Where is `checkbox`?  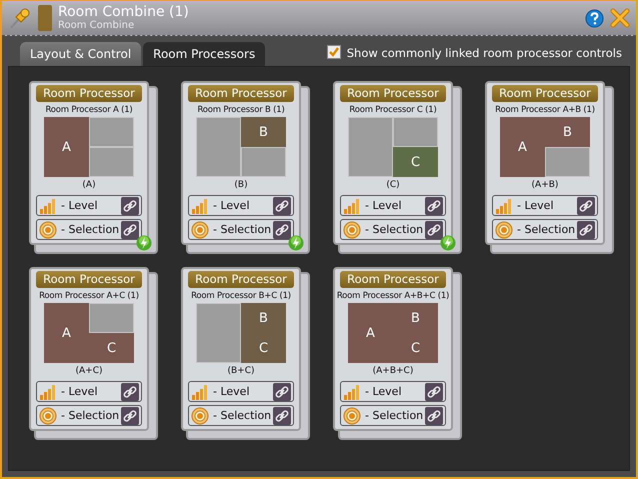
checkbox is located at coordinates (333, 52).